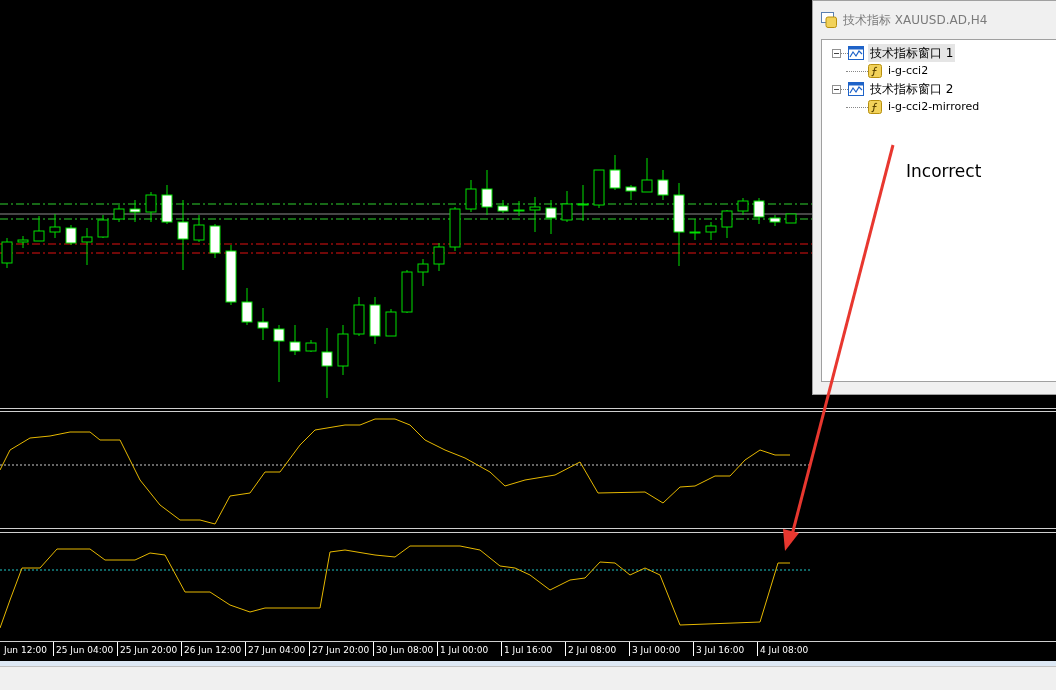 Image resolution: width=1056 pixels, height=690 pixels. I want to click on time-axis-label: 1 Jul 00:00, so click(469, 649).